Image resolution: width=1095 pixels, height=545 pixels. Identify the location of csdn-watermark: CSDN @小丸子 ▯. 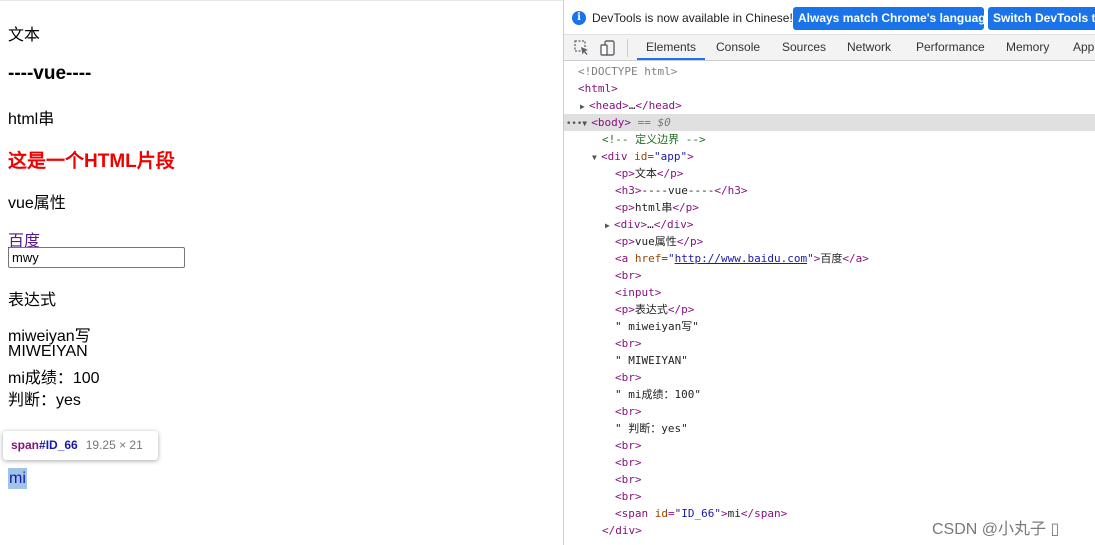
(996, 529).